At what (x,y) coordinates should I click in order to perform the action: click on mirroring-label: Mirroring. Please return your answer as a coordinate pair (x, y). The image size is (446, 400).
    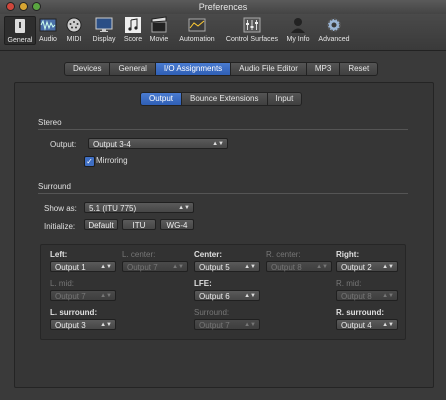
    Looking at the image, I should click on (112, 160).